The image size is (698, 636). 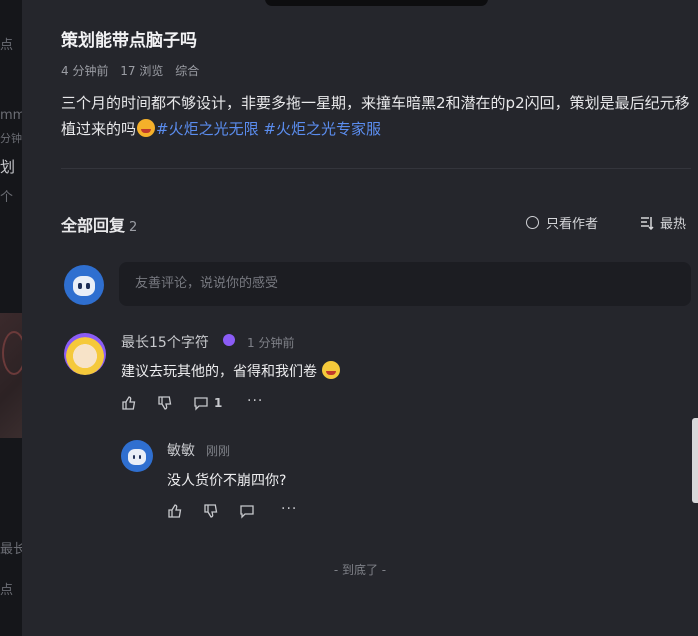 I want to click on commenter-name: 敏敏, so click(x=181, y=450).